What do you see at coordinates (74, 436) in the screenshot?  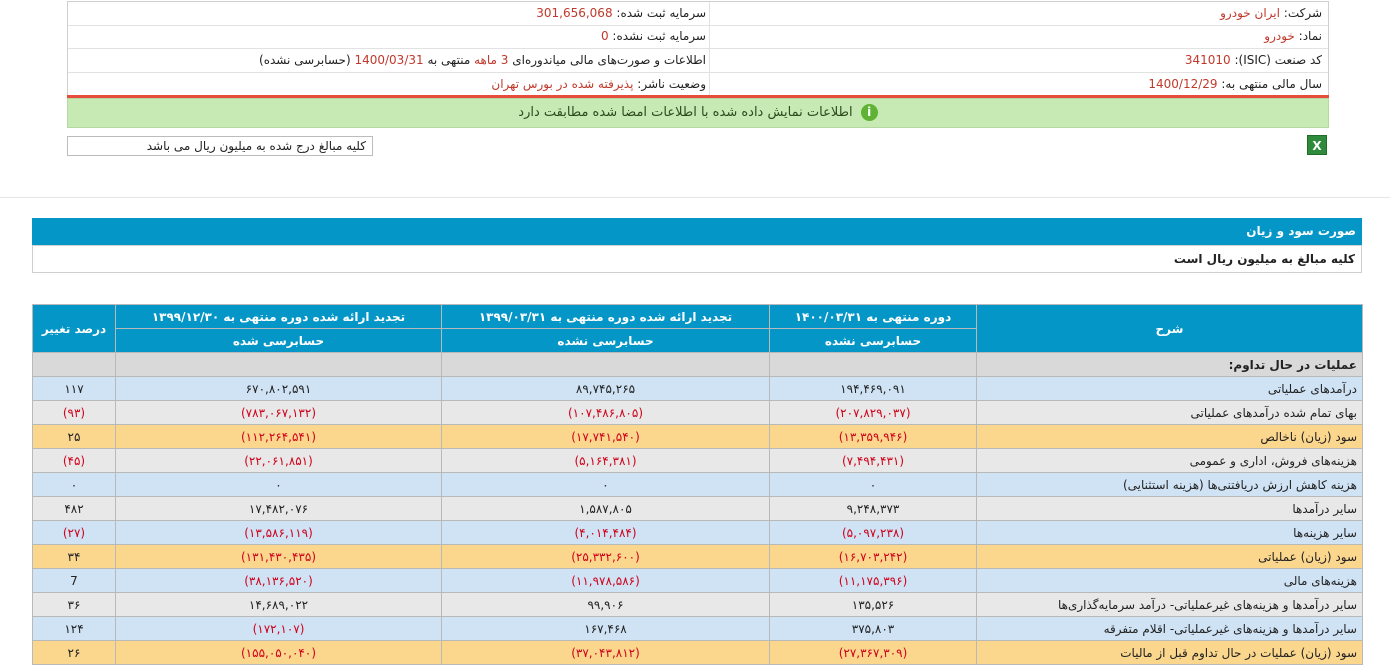 I see `cell-change-pct: ۲۵` at bounding box center [74, 436].